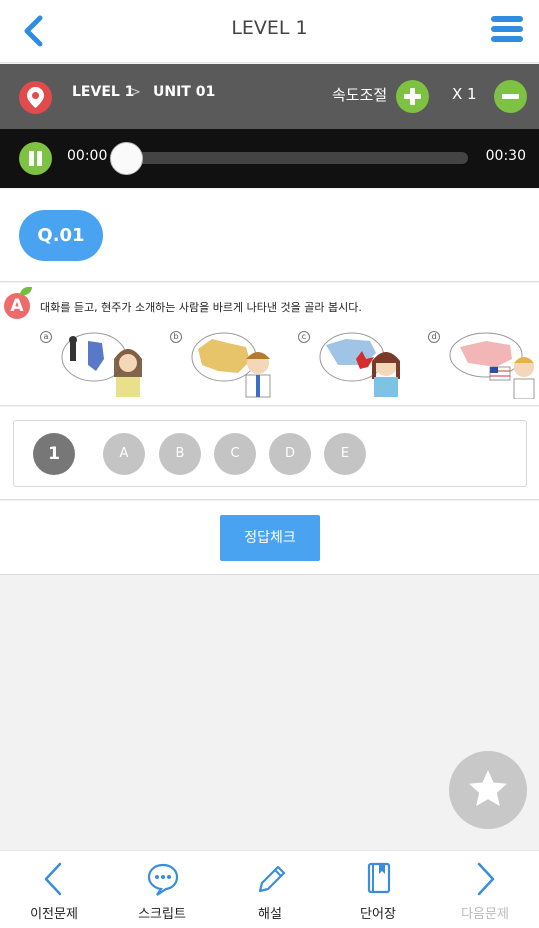 The width and height of the screenshot is (539, 928). I want to click on page-title: LEVEL 1, so click(269, 28).